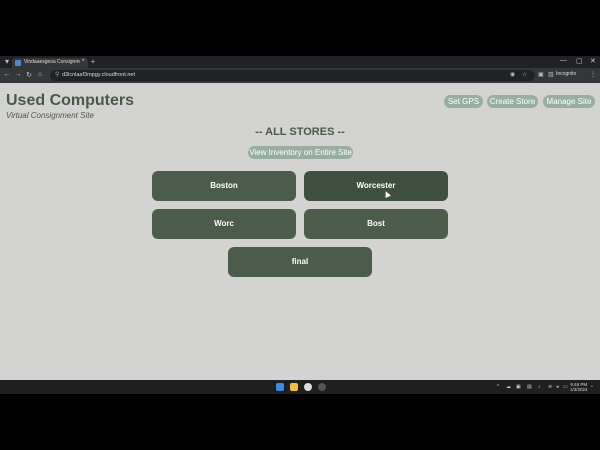 The width and height of the screenshot is (600, 450). Describe the element at coordinates (541, 74) in the screenshot. I see `extensions-icon: ▣` at that location.